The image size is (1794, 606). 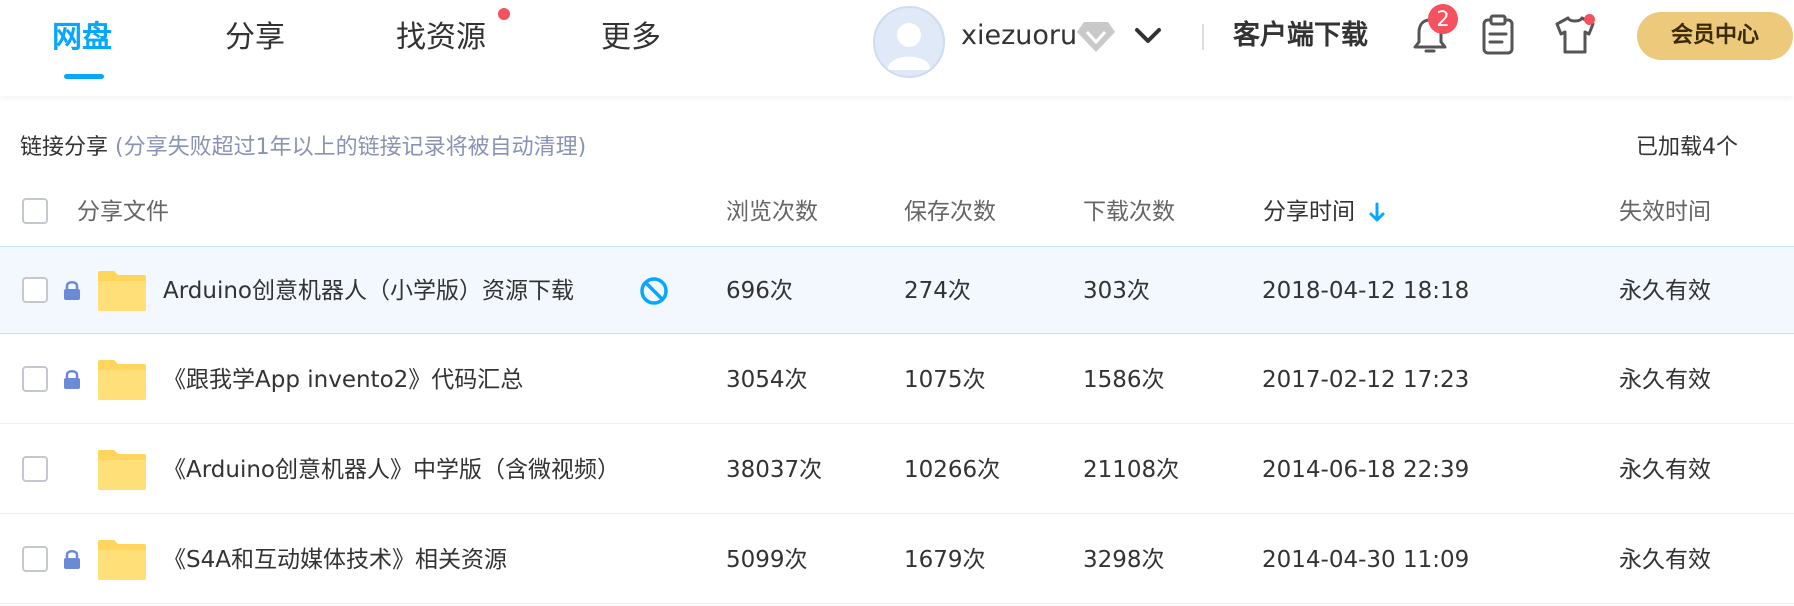 I want to click on view-count: 38037次, so click(x=774, y=470).